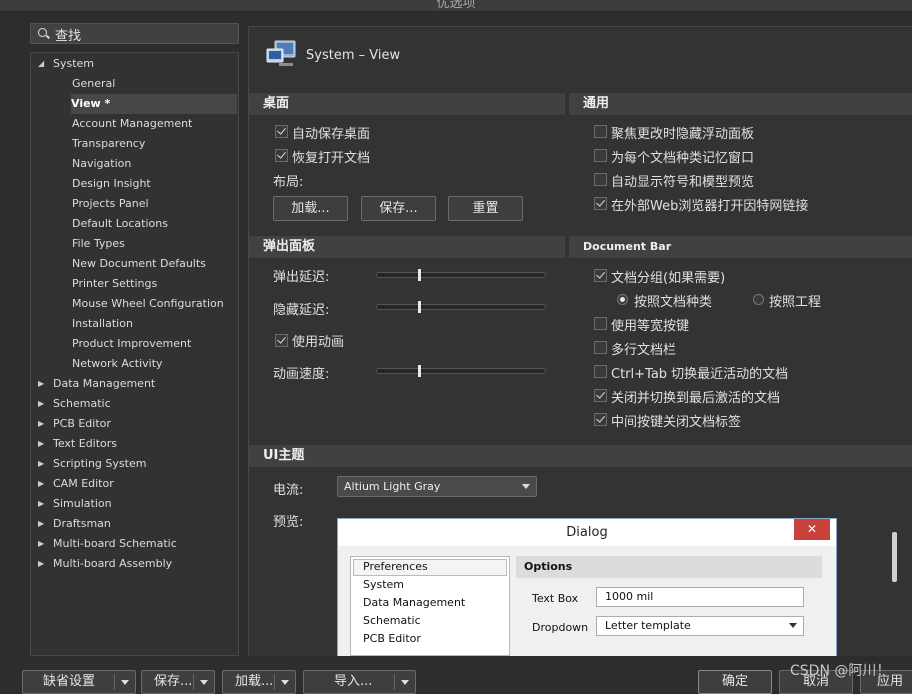 This screenshot has height=694, width=912. I want to click on ok-button: 确定, so click(735, 682).